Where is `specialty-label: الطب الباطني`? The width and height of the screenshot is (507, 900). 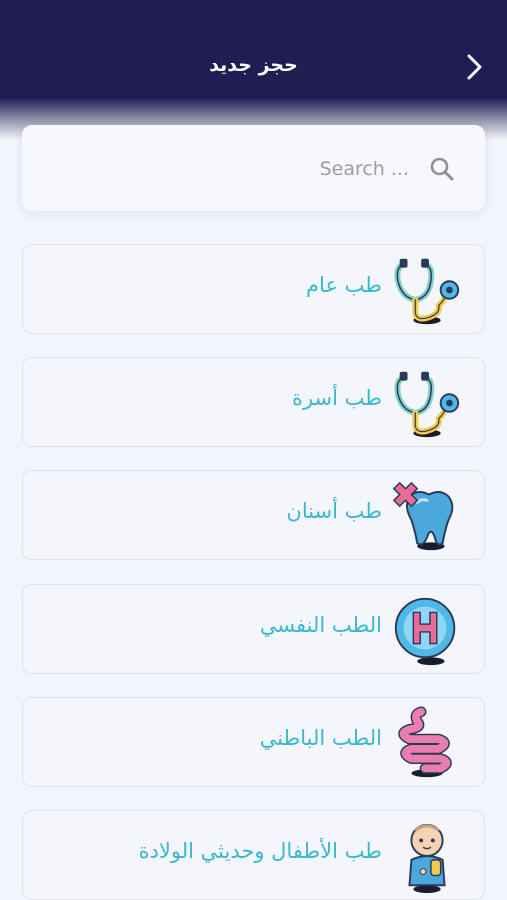 specialty-label: الطب الباطني is located at coordinates (320, 738).